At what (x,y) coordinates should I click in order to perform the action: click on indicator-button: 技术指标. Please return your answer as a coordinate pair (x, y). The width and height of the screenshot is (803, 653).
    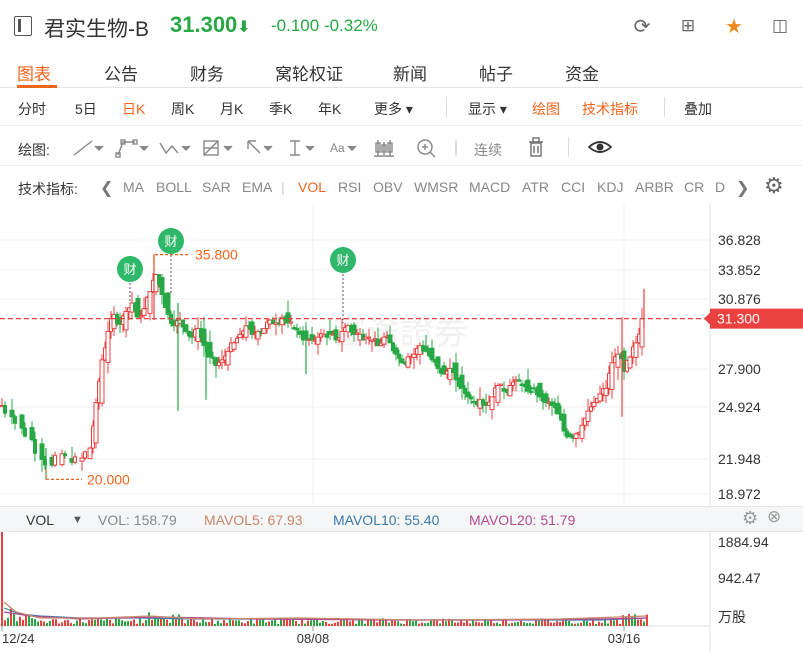
    Looking at the image, I should click on (610, 109).